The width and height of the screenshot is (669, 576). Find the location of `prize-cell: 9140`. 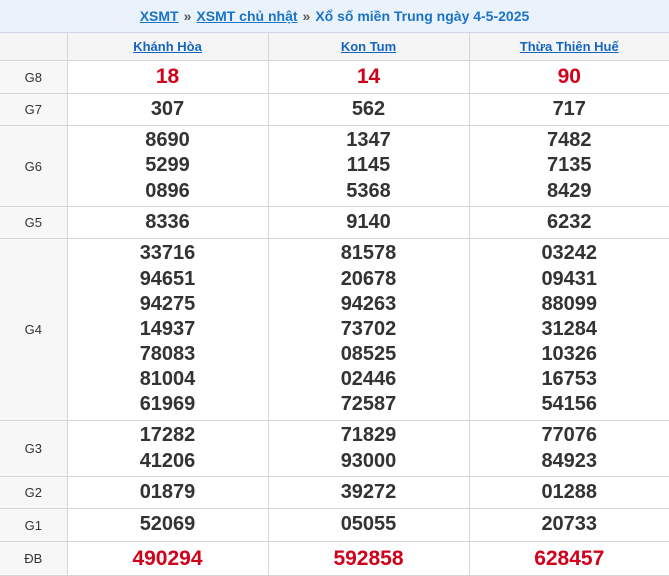

prize-cell: 9140 is located at coordinates (368, 223).